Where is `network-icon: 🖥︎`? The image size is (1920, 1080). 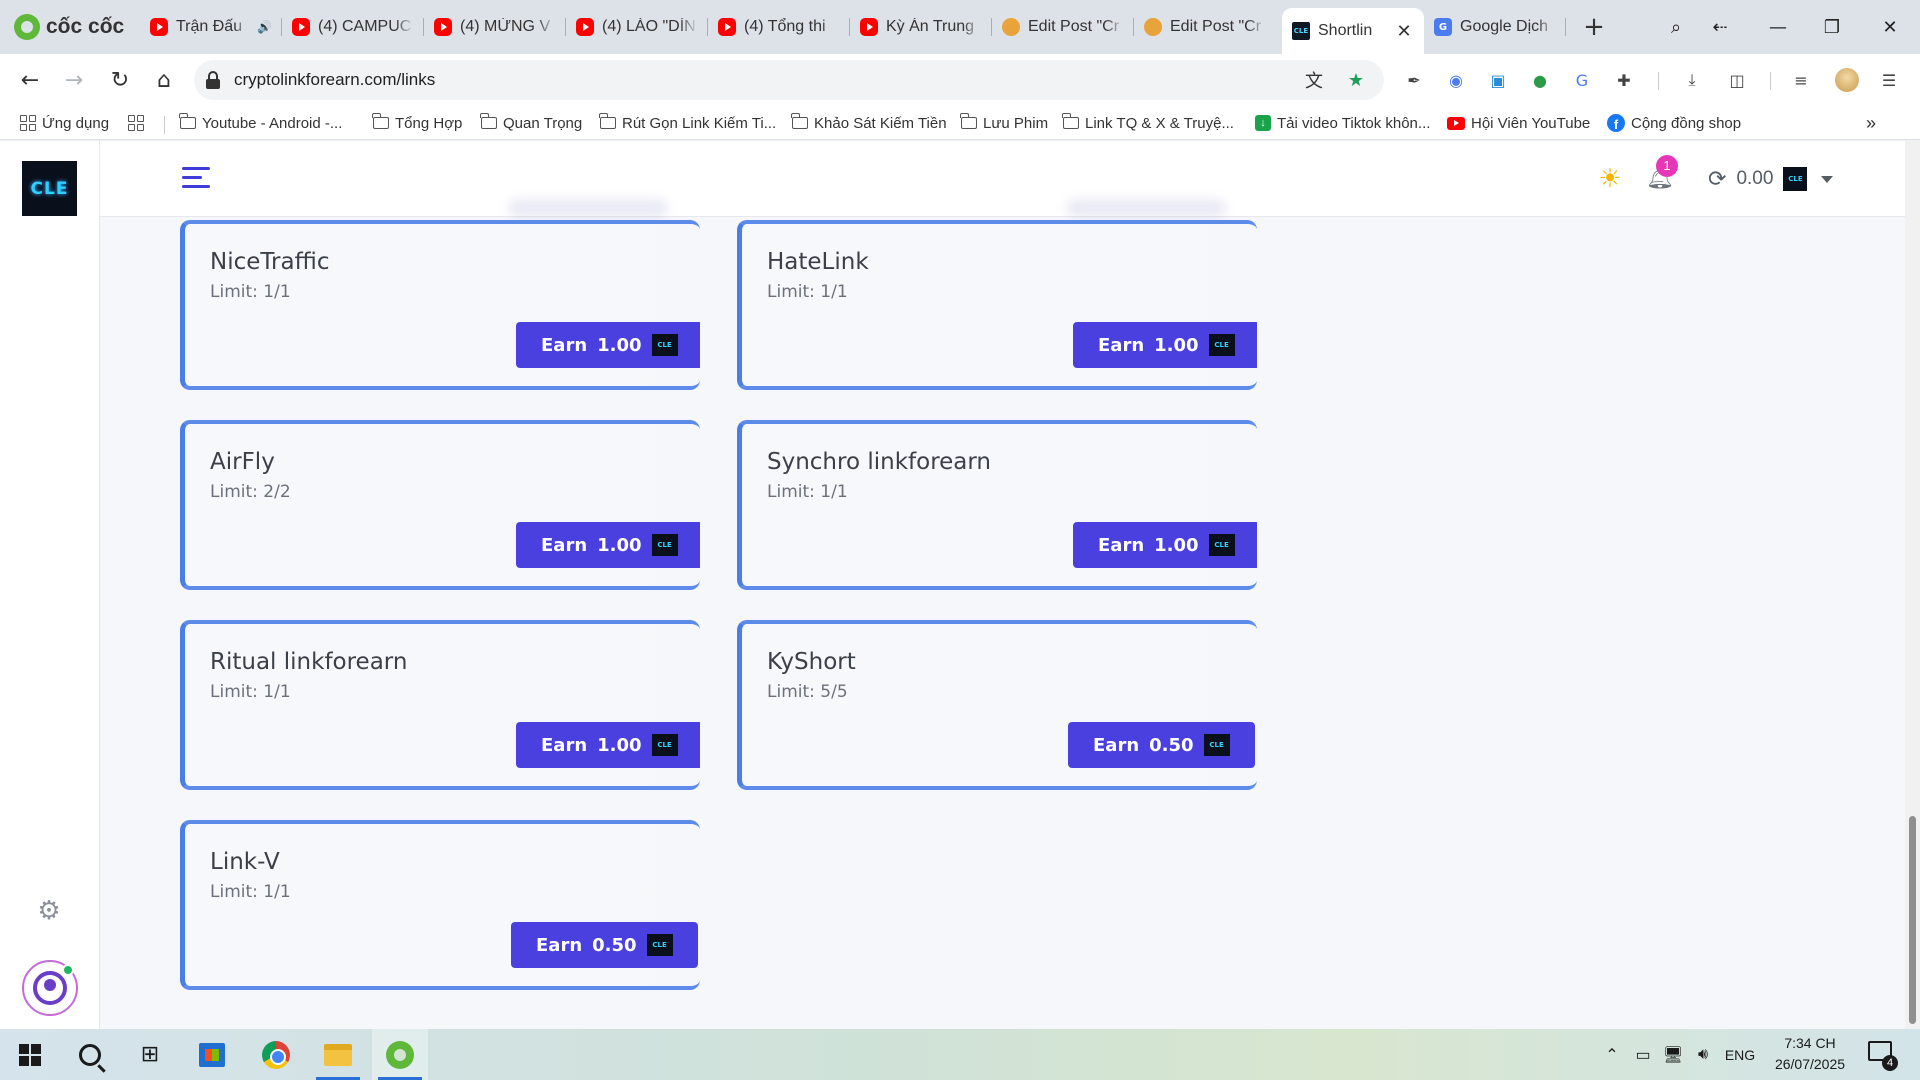
network-icon: 🖥︎ is located at coordinates (1673, 1054).